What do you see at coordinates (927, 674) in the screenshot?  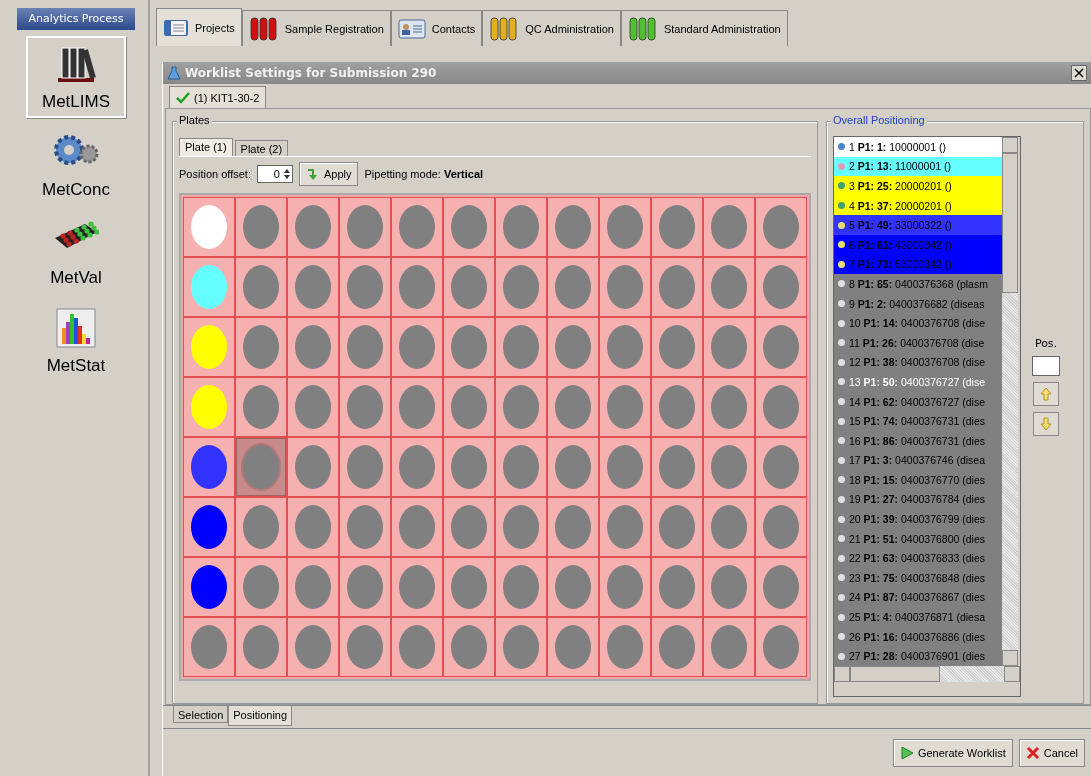 I see `horizontal-scrollbar` at bounding box center [927, 674].